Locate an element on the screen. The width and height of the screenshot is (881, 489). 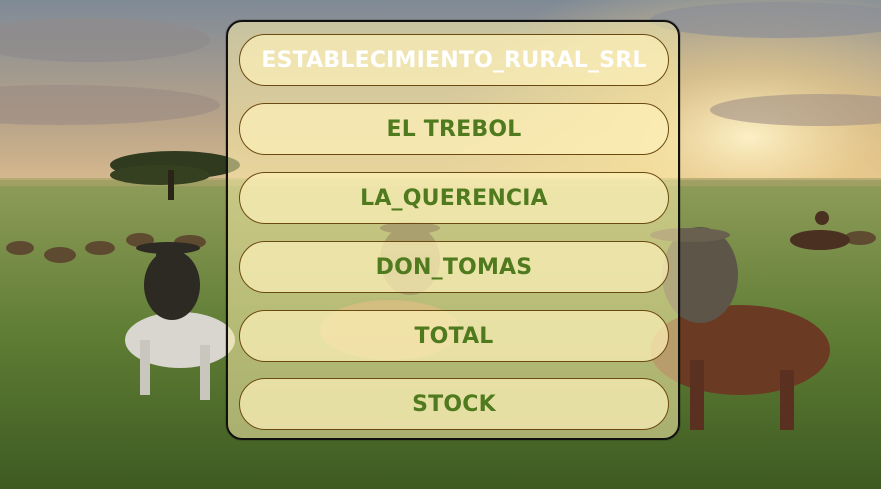
menu-button-el-trebol: EL TREBOL is located at coordinates (454, 129).